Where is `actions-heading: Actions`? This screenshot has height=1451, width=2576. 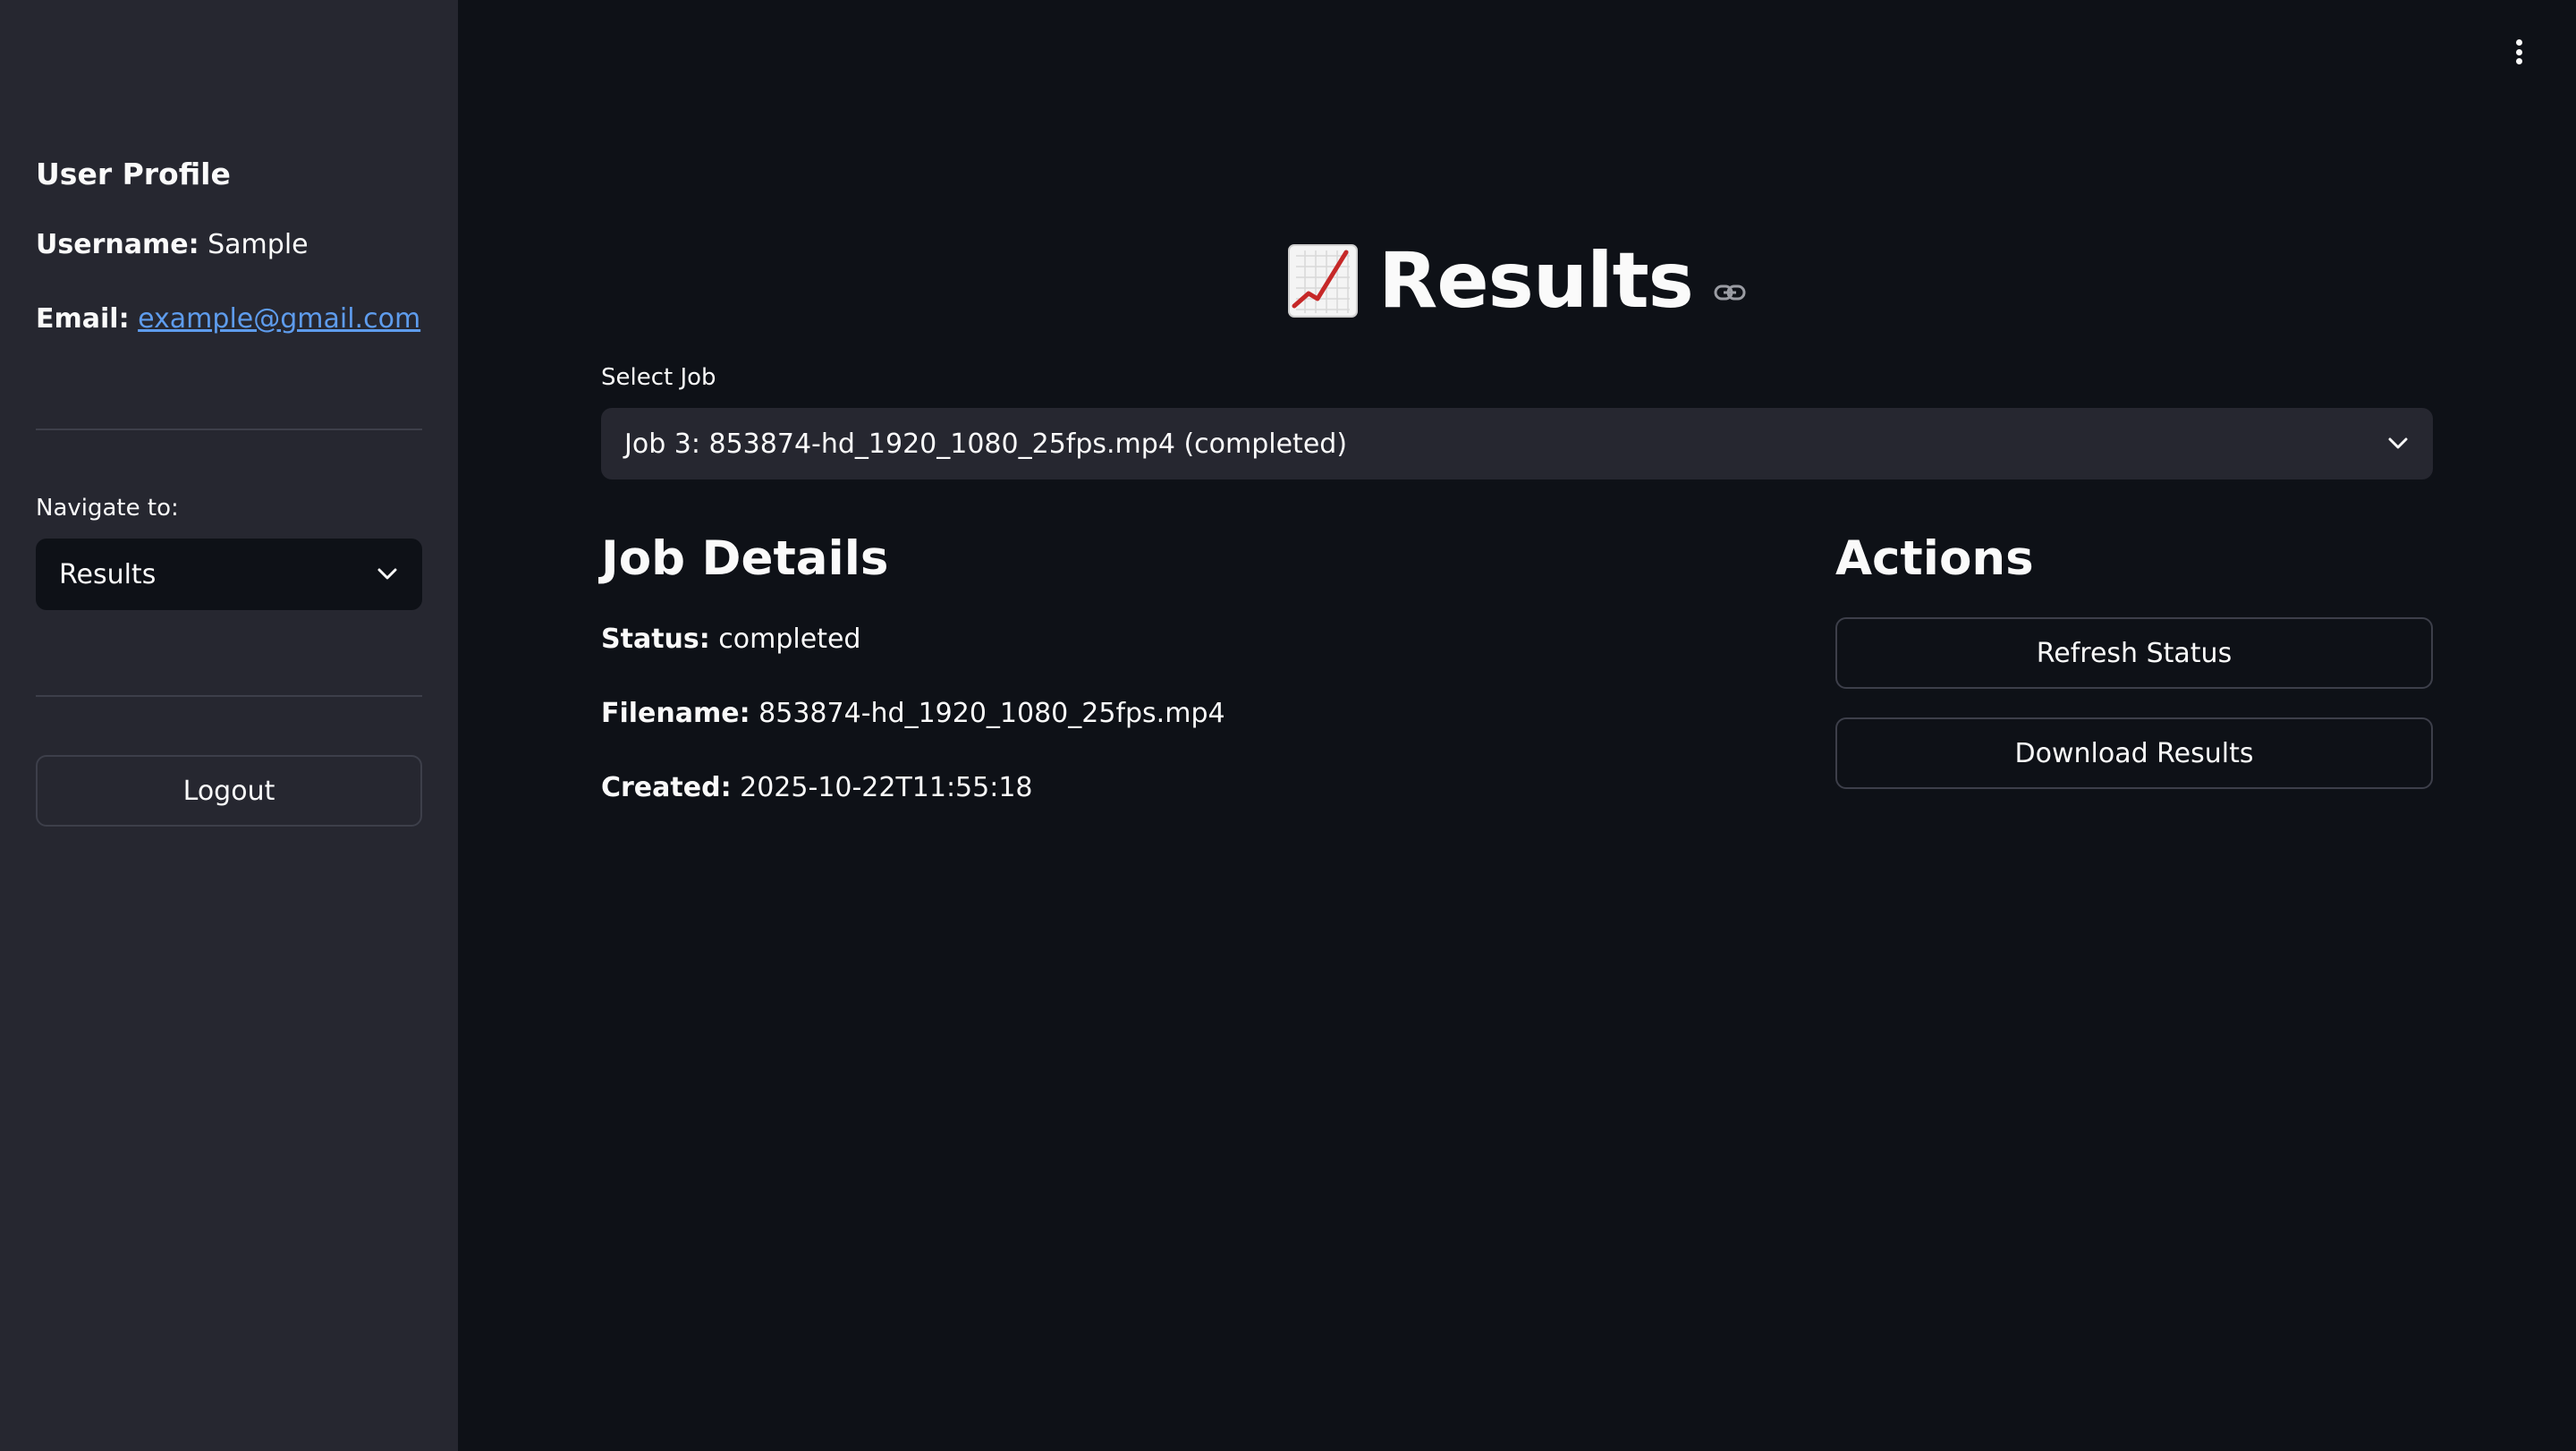
actions-heading: Actions is located at coordinates (1934, 558).